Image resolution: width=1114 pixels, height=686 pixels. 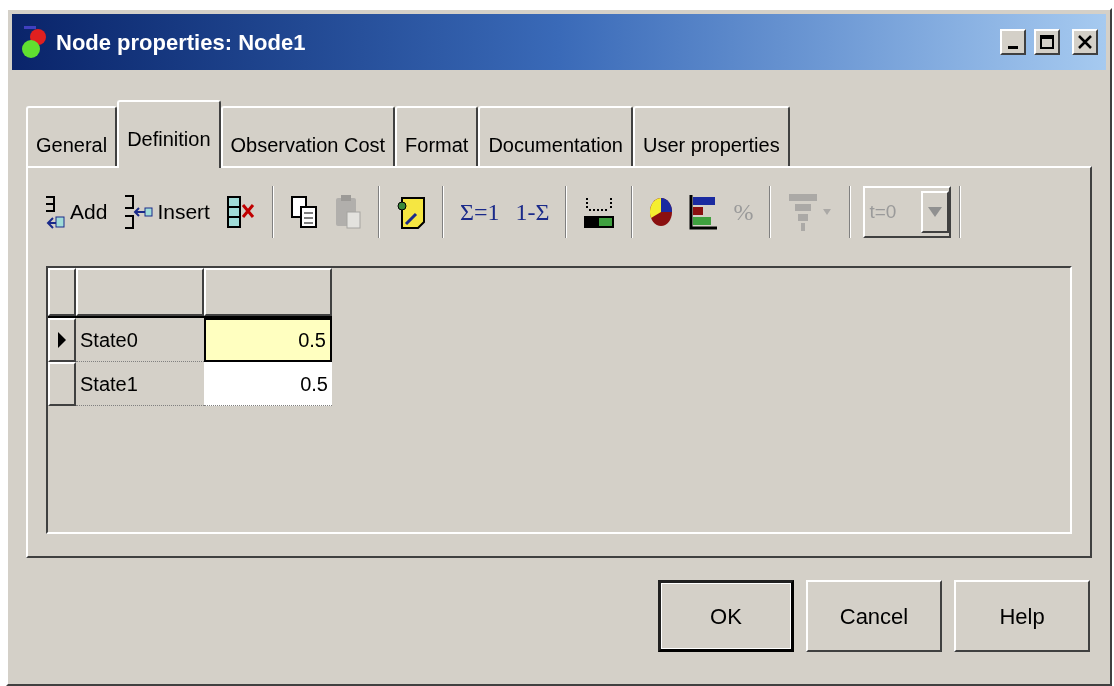 What do you see at coordinates (308, 136) in the screenshot?
I see `tab: Observation Cost` at bounding box center [308, 136].